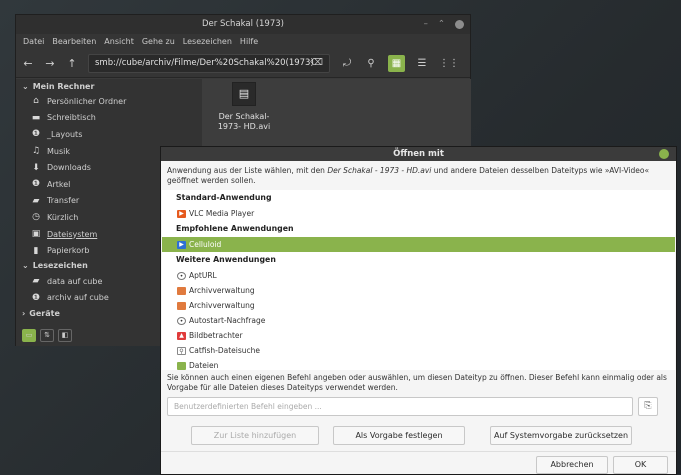  Describe the element at coordinates (109, 101) in the screenshot. I see `sidebar-item-home: ⌂ Persönlicher Ordner` at that location.